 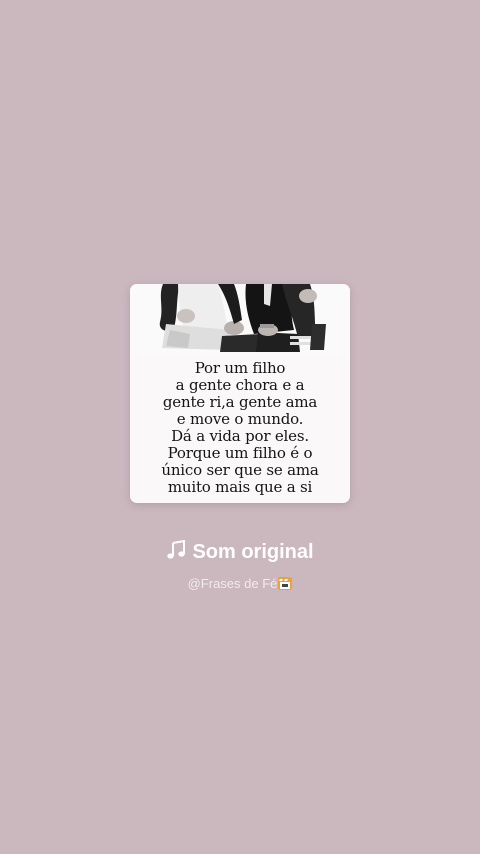 What do you see at coordinates (240, 487) in the screenshot?
I see `quote-line: muito mais que a si` at bounding box center [240, 487].